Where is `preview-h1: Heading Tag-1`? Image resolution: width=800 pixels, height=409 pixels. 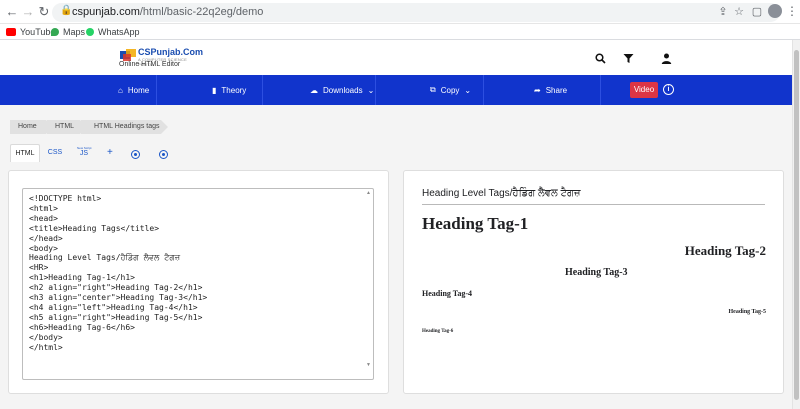 preview-h1: Heading Tag-1 is located at coordinates (475, 223).